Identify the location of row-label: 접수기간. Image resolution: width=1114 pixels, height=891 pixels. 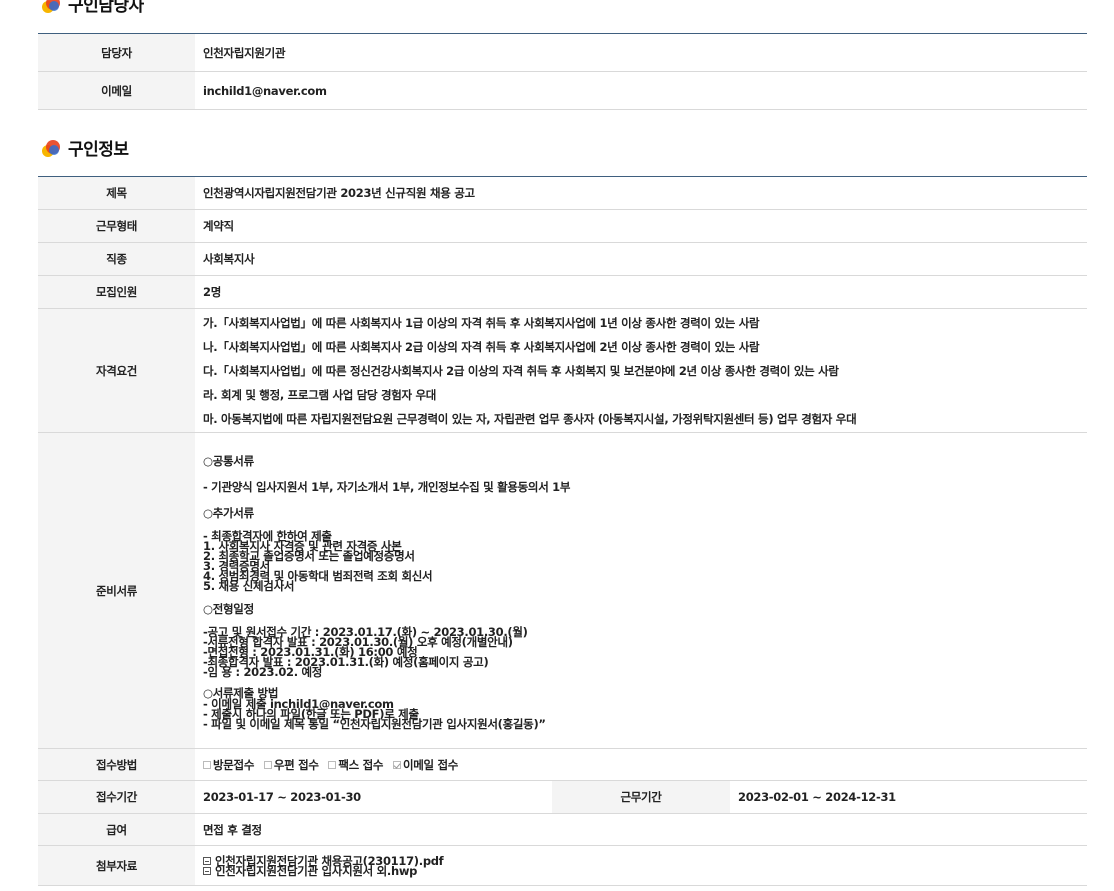
(116, 797).